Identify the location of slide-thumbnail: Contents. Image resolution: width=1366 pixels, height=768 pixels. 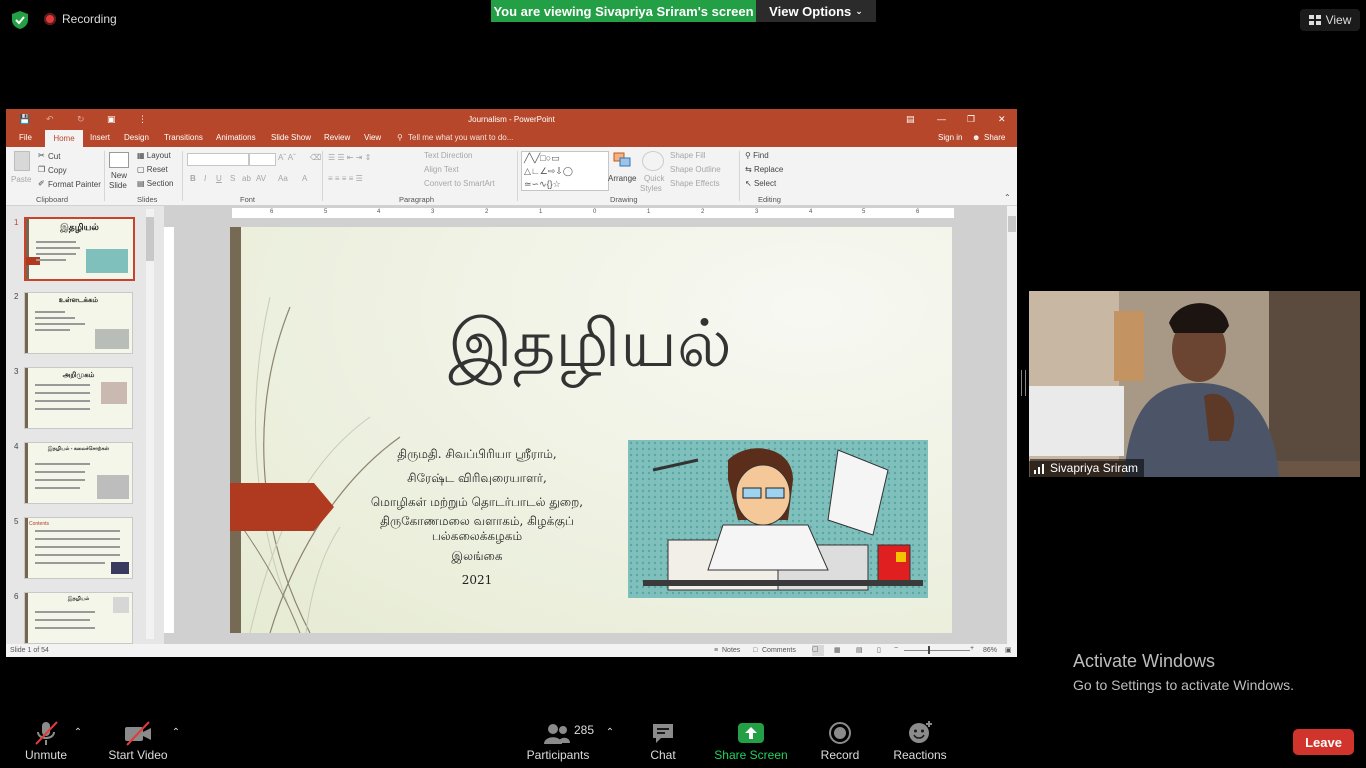
(78, 548).